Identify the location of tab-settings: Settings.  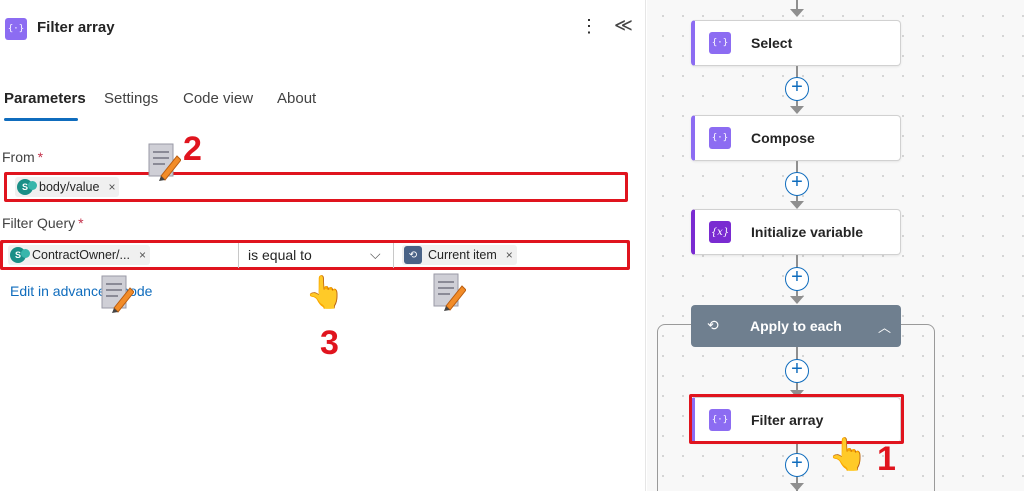
(131, 98).